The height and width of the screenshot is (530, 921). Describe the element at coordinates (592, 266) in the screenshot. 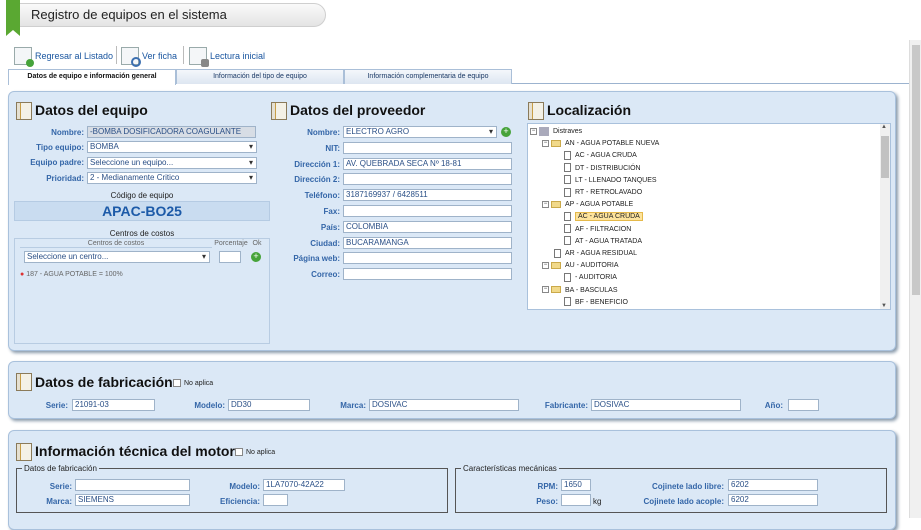

I see `tree-node-label: AU - AUDITORIA` at that location.